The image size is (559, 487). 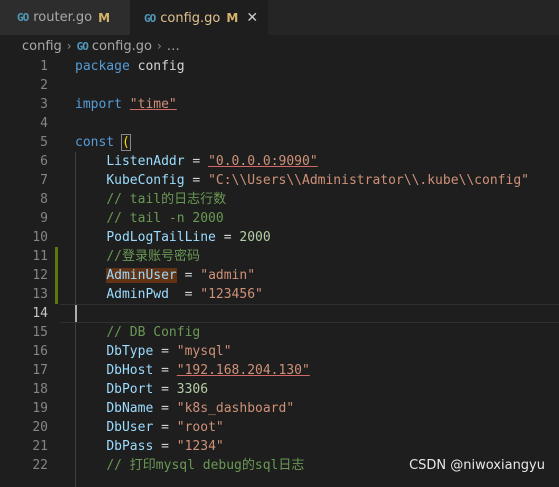 I want to click on code-line: 2, so click(x=279, y=85).